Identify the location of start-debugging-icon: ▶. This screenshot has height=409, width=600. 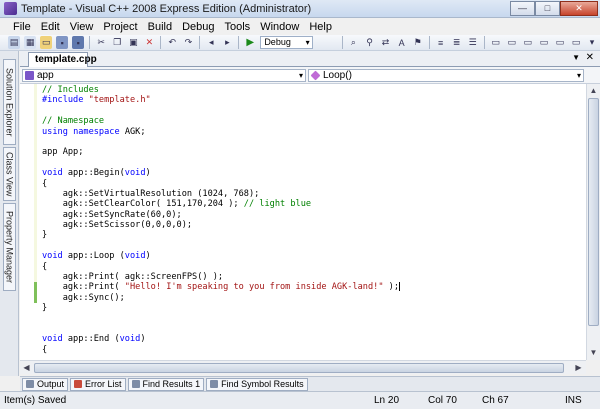
(250, 42).